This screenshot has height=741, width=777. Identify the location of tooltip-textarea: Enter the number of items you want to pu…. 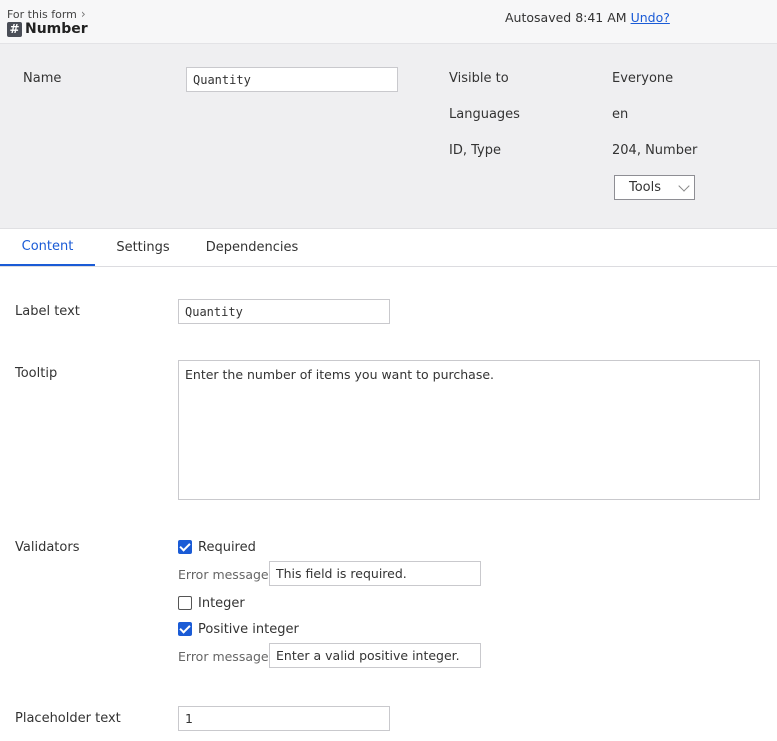
(469, 430).